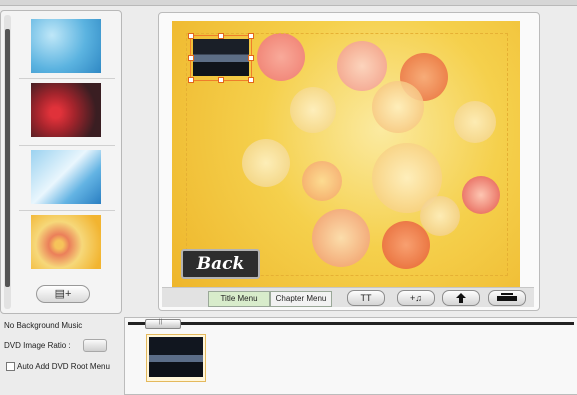 This screenshot has height=395, width=577. I want to click on clip-thumbnail, so click(176, 357).